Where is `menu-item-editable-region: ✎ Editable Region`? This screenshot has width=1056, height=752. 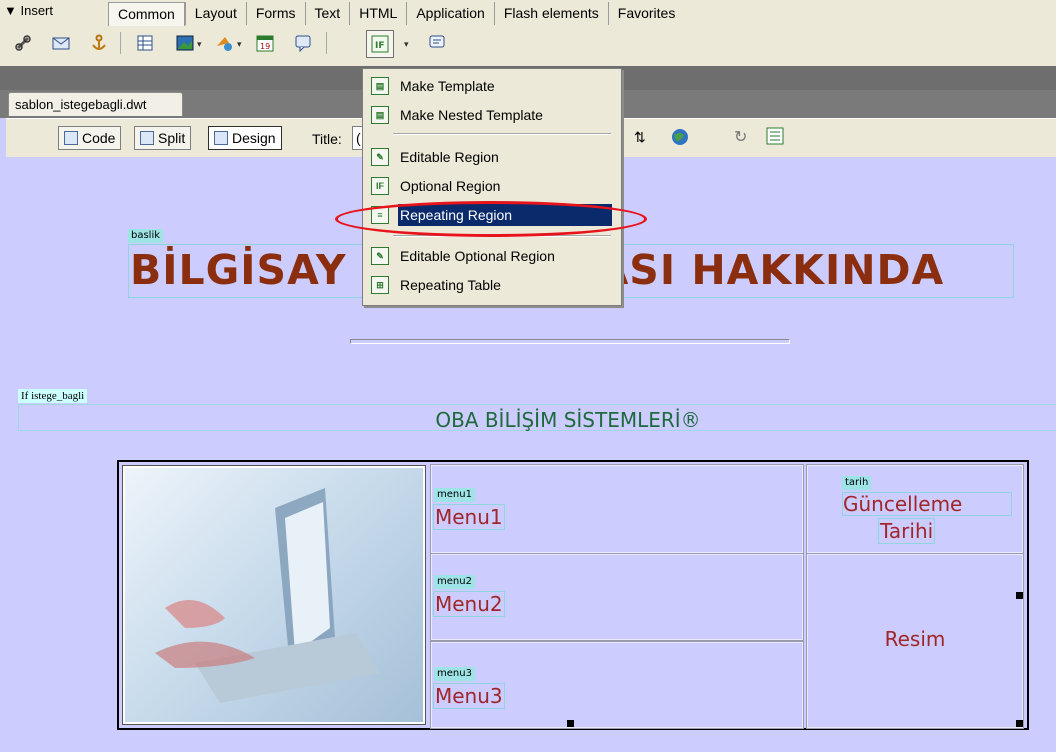
menu-item-editable-region: ✎ Editable Region is located at coordinates (491, 157).